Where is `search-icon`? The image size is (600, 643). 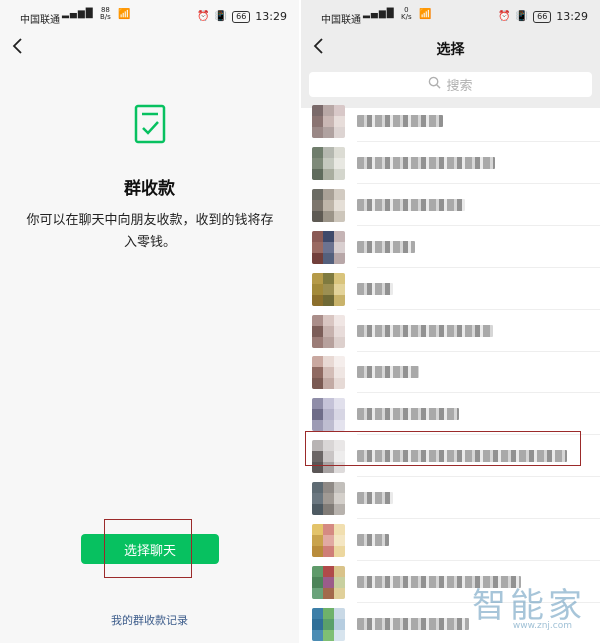
search-icon is located at coordinates (435, 84).